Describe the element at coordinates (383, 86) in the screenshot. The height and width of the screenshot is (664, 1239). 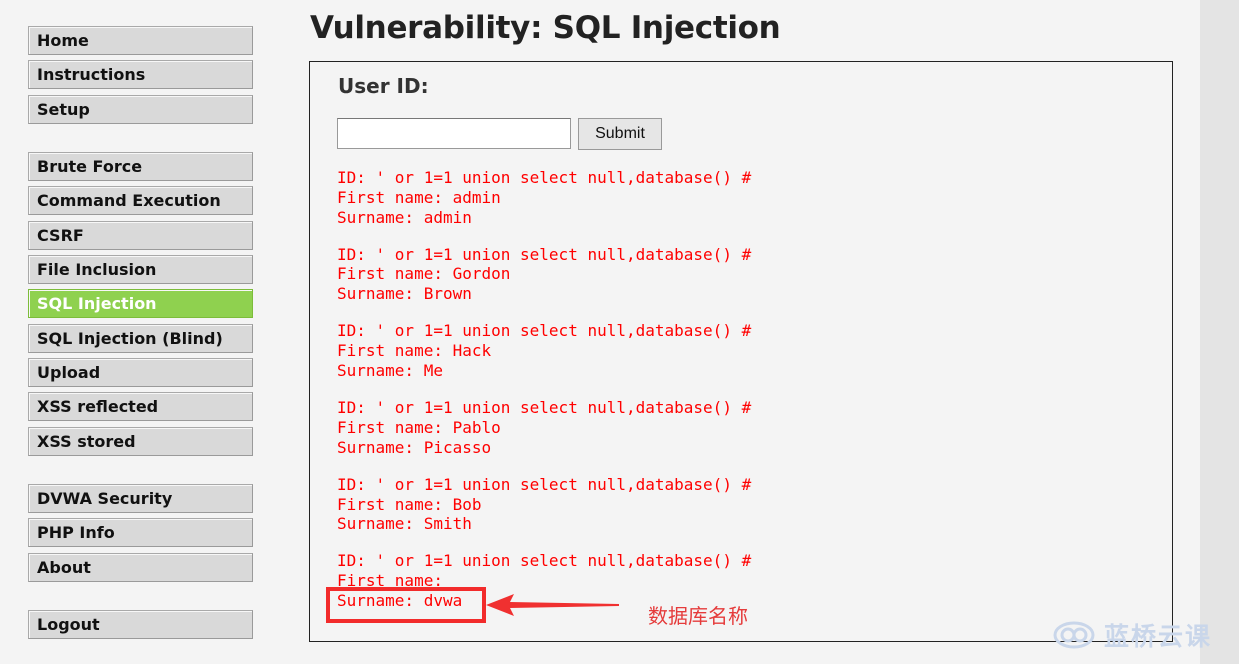
I see `user-id-label: User ID:` at that location.